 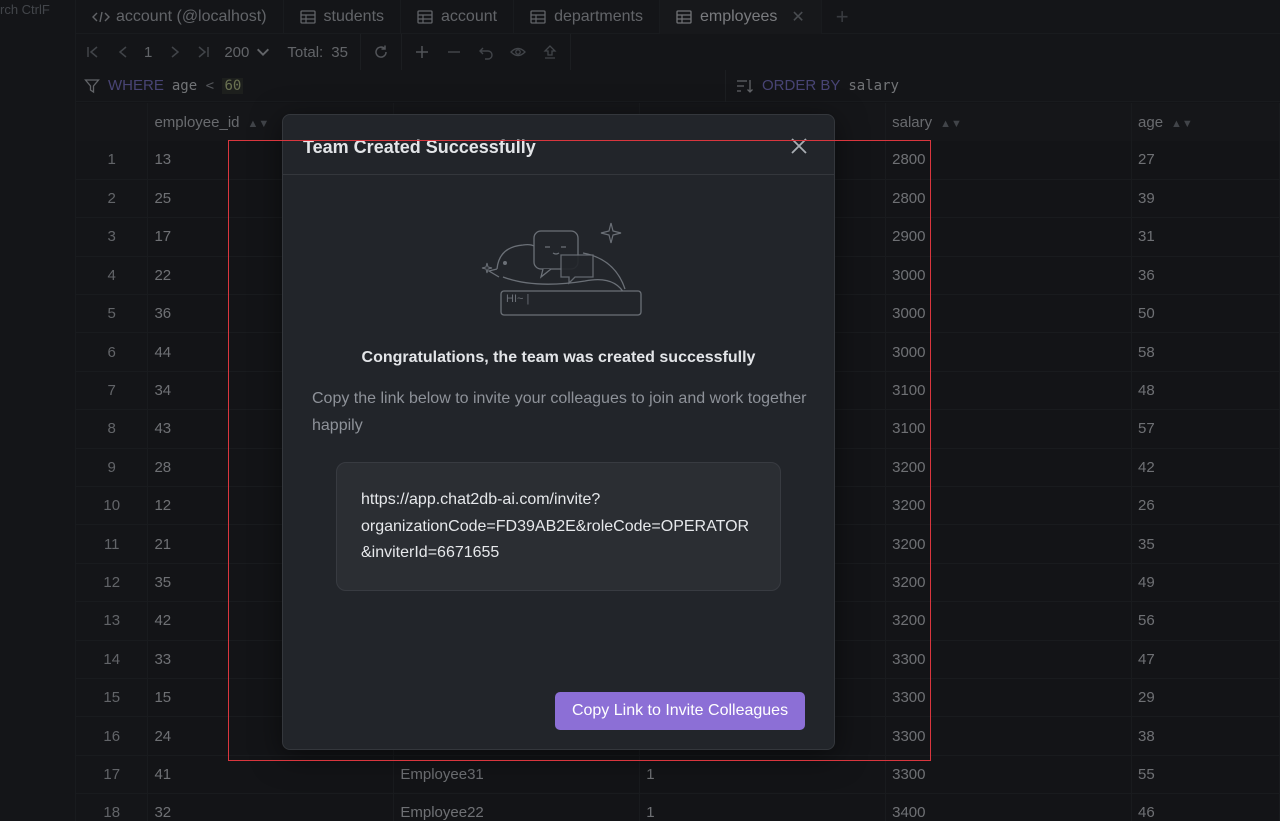 I want to click on copy-invite-link-button: Copy Link to Invite Colleagues, so click(x=680, y=711).